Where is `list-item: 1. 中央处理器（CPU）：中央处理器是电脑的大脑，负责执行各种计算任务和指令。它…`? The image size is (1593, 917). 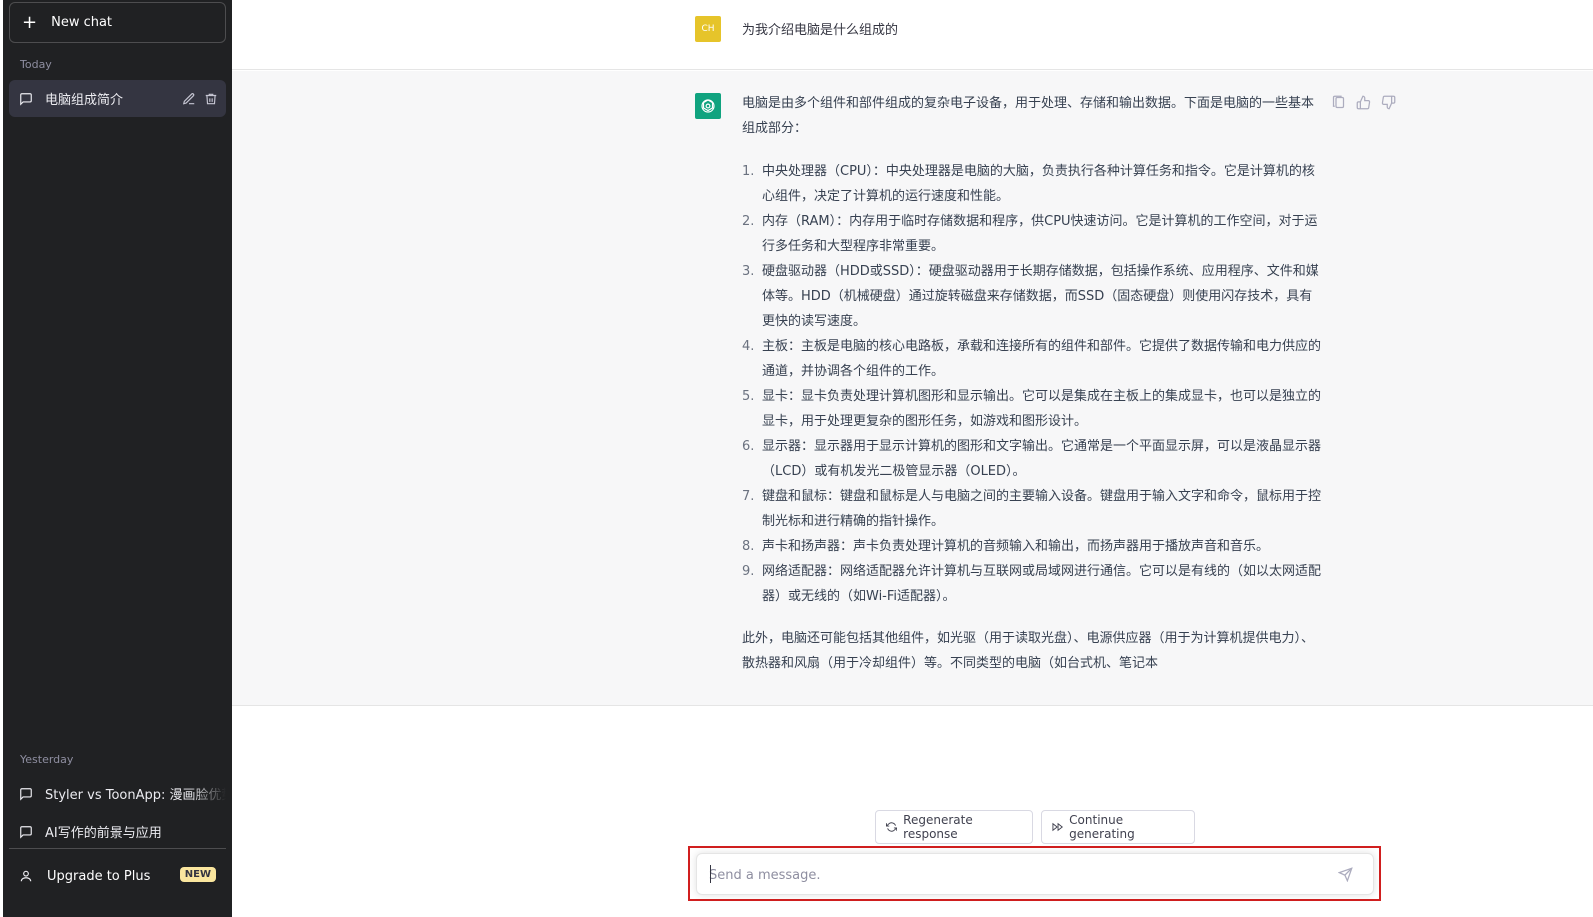 list-item: 1. 中央处理器（CPU）：中央处理器是电脑的大脑，负责执行各种计算任务和指令。它… is located at coordinates (1028, 184).